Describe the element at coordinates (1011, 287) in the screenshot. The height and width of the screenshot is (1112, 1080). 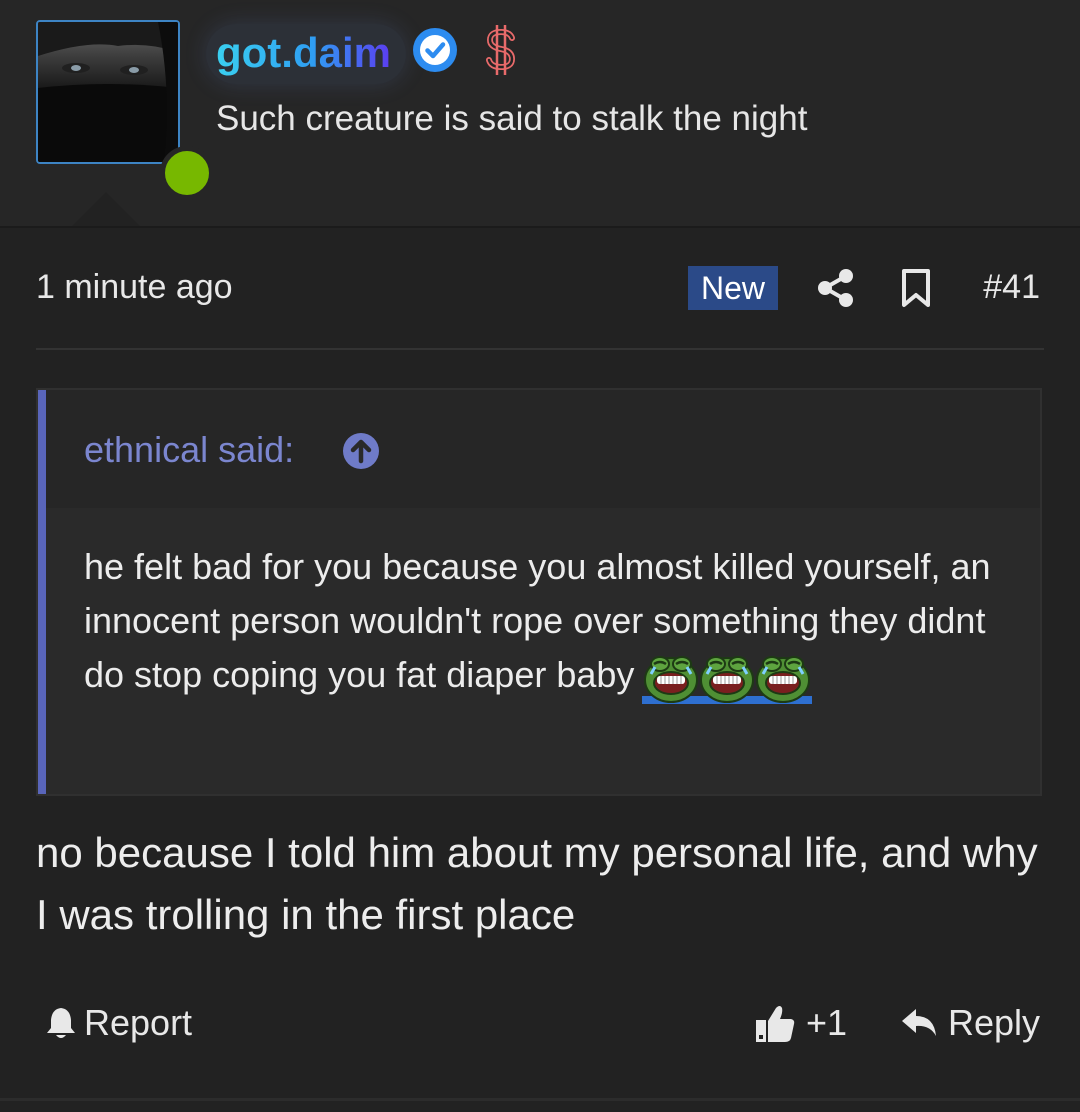
I see `post-number-link: #41` at that location.